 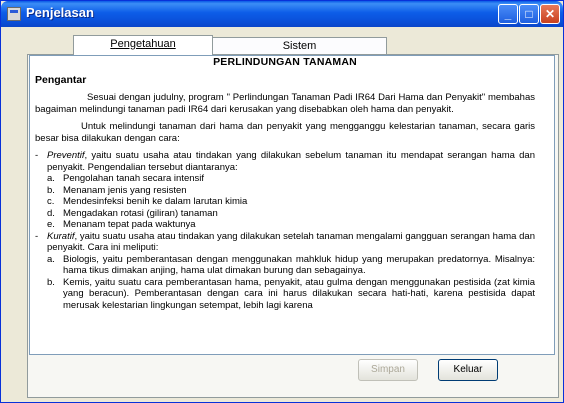 What do you see at coordinates (143, 45) in the screenshot?
I see `tab-pengetahuan: Pengetahuan` at bounding box center [143, 45].